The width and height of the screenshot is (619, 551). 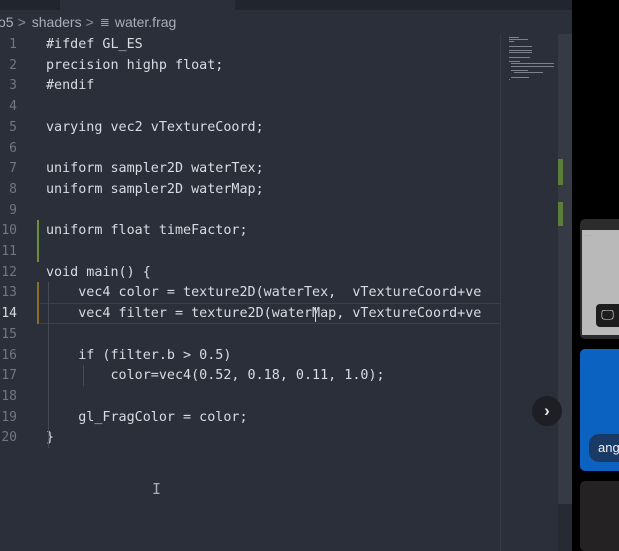 I want to click on thumbnail-label: ang, so click(x=604, y=448).